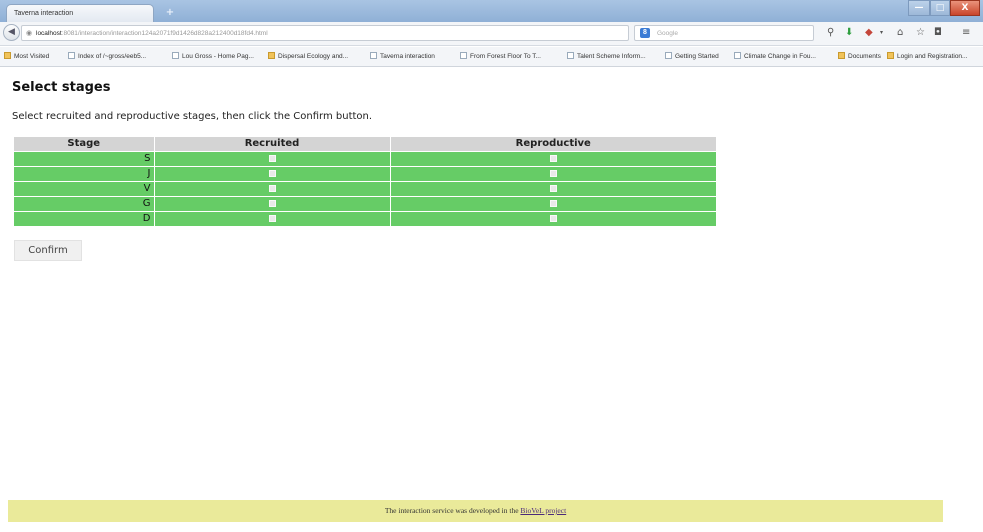 The height and width of the screenshot is (532, 983). Describe the element at coordinates (900, 33) in the screenshot. I see `home-icon: ⌂` at that location.